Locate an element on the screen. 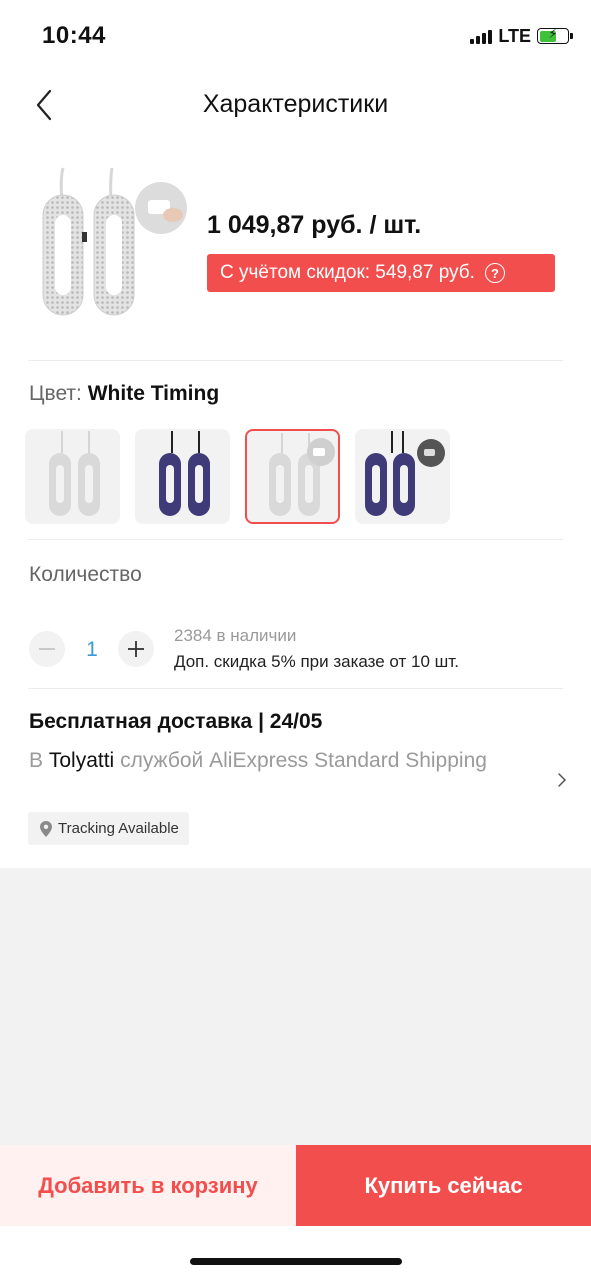  discount-text: С учётом скидок: 549,87 руб. is located at coordinates (347, 272).